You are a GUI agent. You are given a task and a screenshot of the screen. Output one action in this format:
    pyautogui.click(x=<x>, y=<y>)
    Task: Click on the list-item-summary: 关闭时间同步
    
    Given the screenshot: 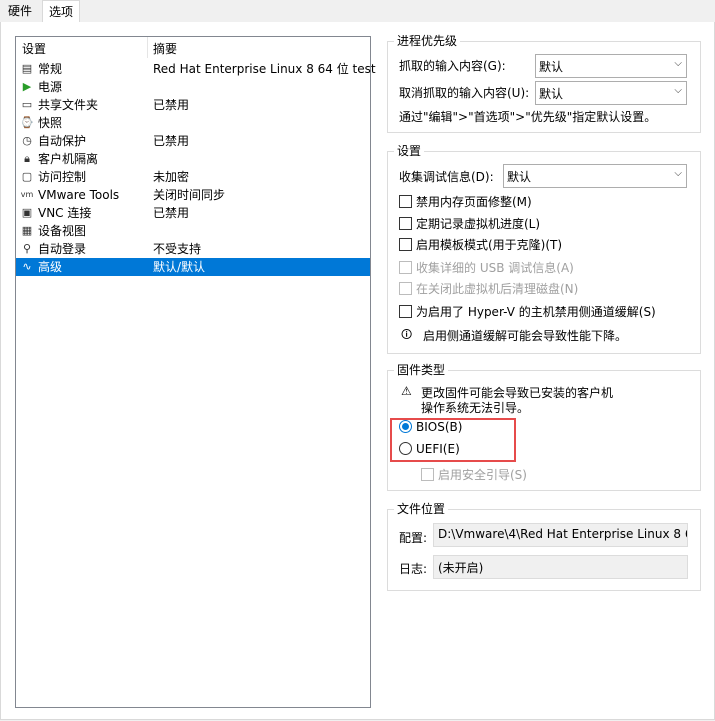 What is the action you would take?
    pyautogui.click(x=189, y=195)
    